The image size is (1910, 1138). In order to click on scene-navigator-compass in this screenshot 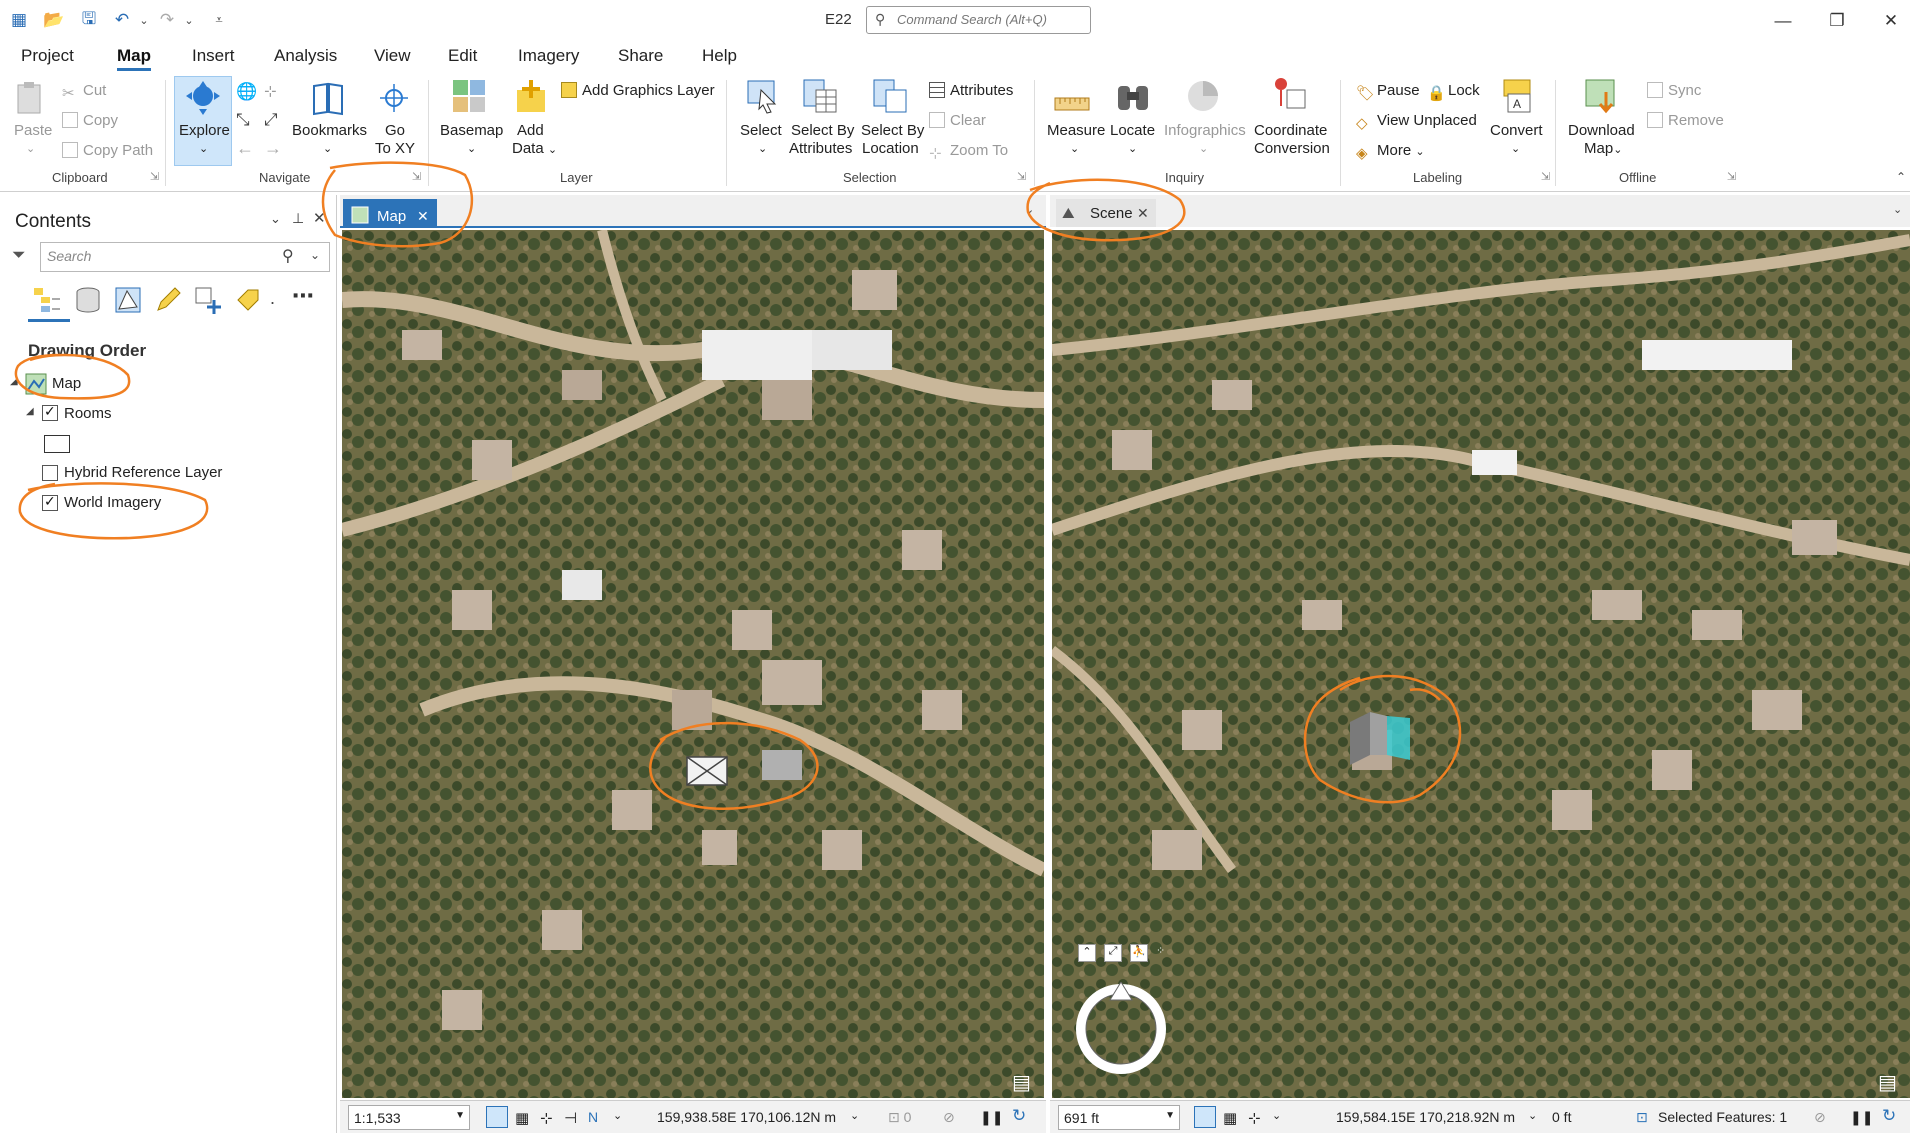, I will do `click(1121, 1029)`.